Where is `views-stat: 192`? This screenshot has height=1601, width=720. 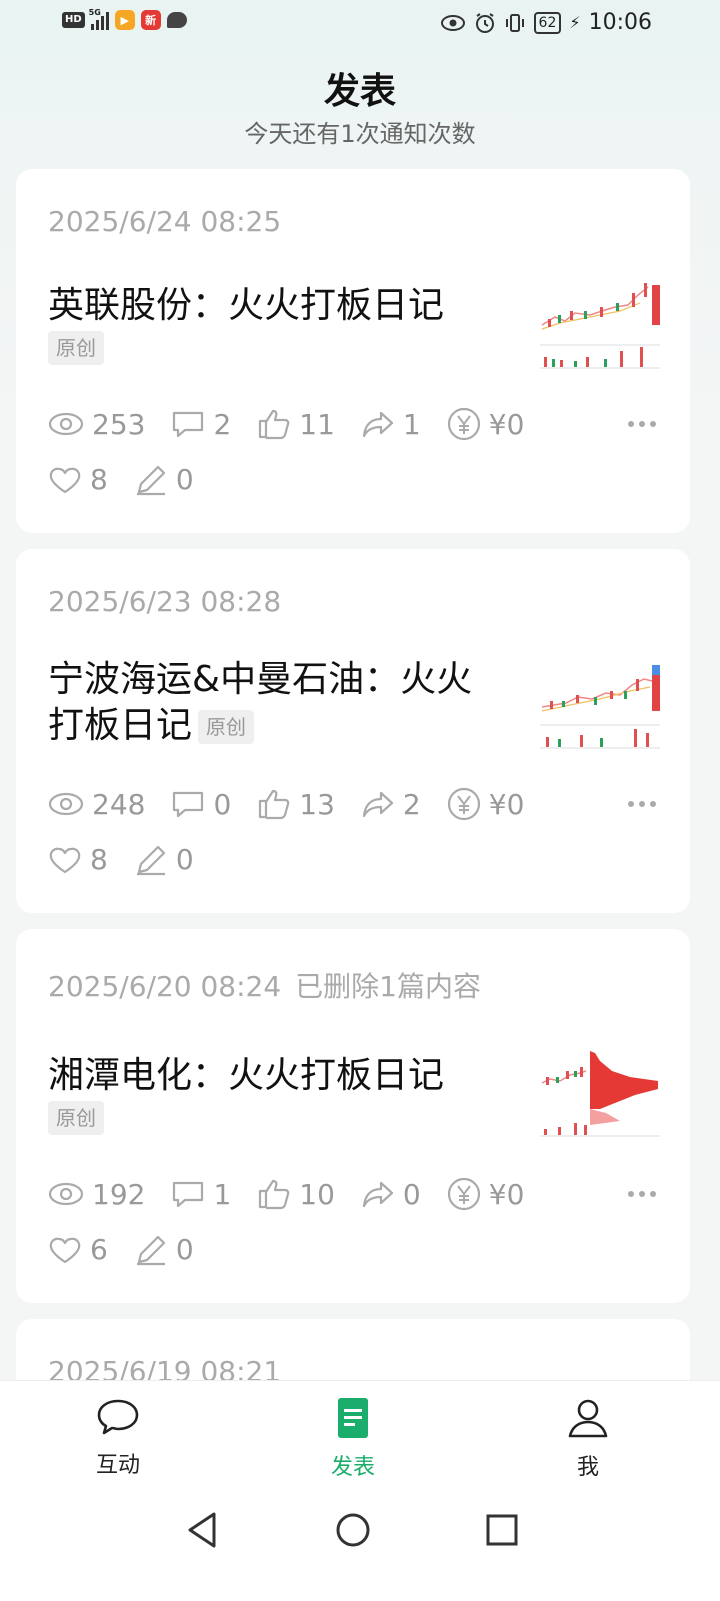
views-stat: 192 is located at coordinates (96, 1194).